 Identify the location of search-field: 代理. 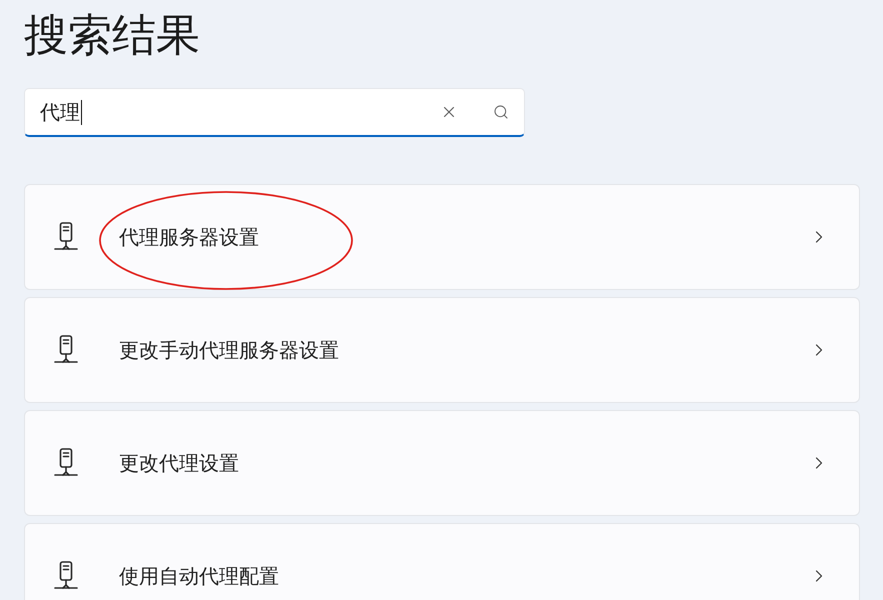
(274, 112).